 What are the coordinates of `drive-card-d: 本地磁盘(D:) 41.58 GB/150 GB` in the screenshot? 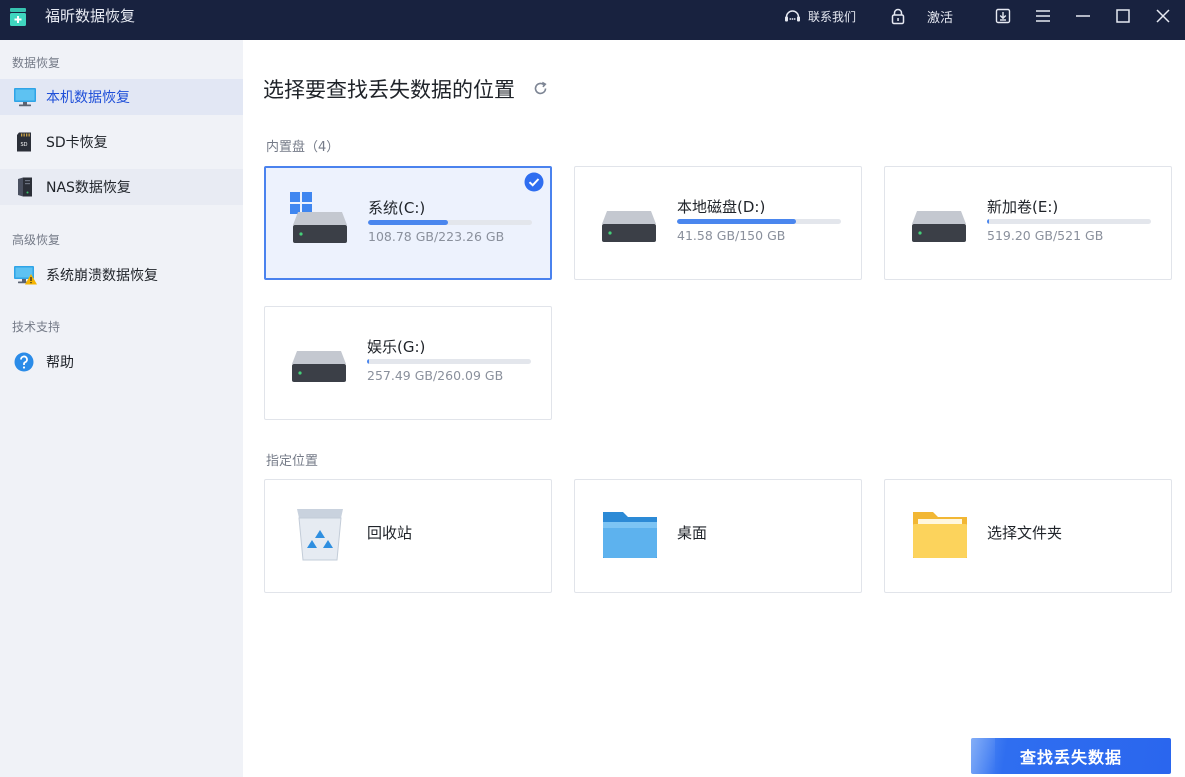 It's located at (718, 223).